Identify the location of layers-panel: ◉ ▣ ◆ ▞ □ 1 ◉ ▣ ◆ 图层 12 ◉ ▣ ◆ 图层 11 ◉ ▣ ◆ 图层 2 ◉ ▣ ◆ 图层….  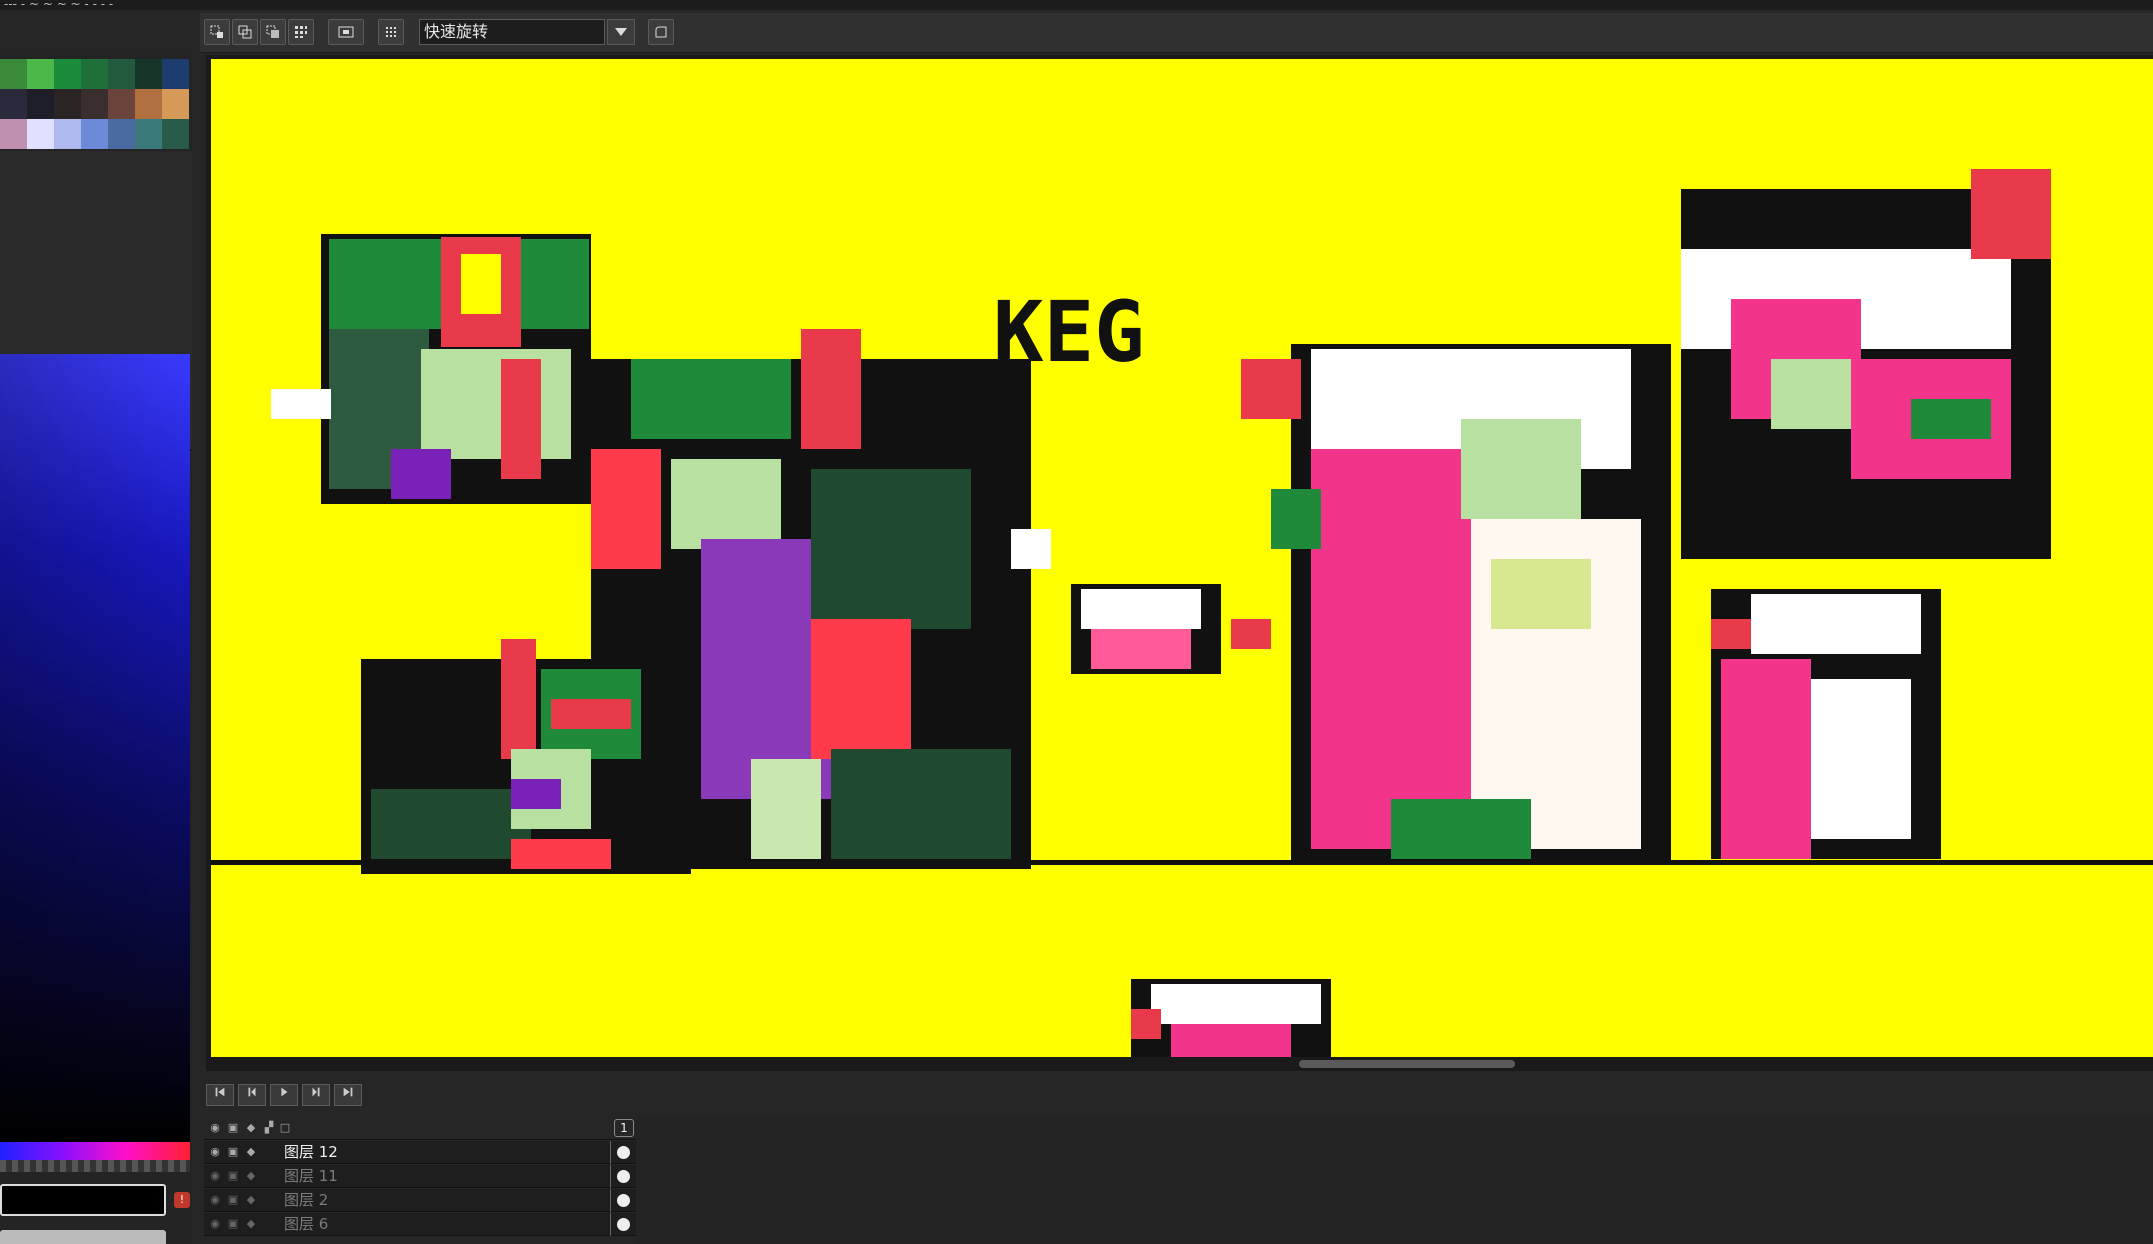
(420, 1180).